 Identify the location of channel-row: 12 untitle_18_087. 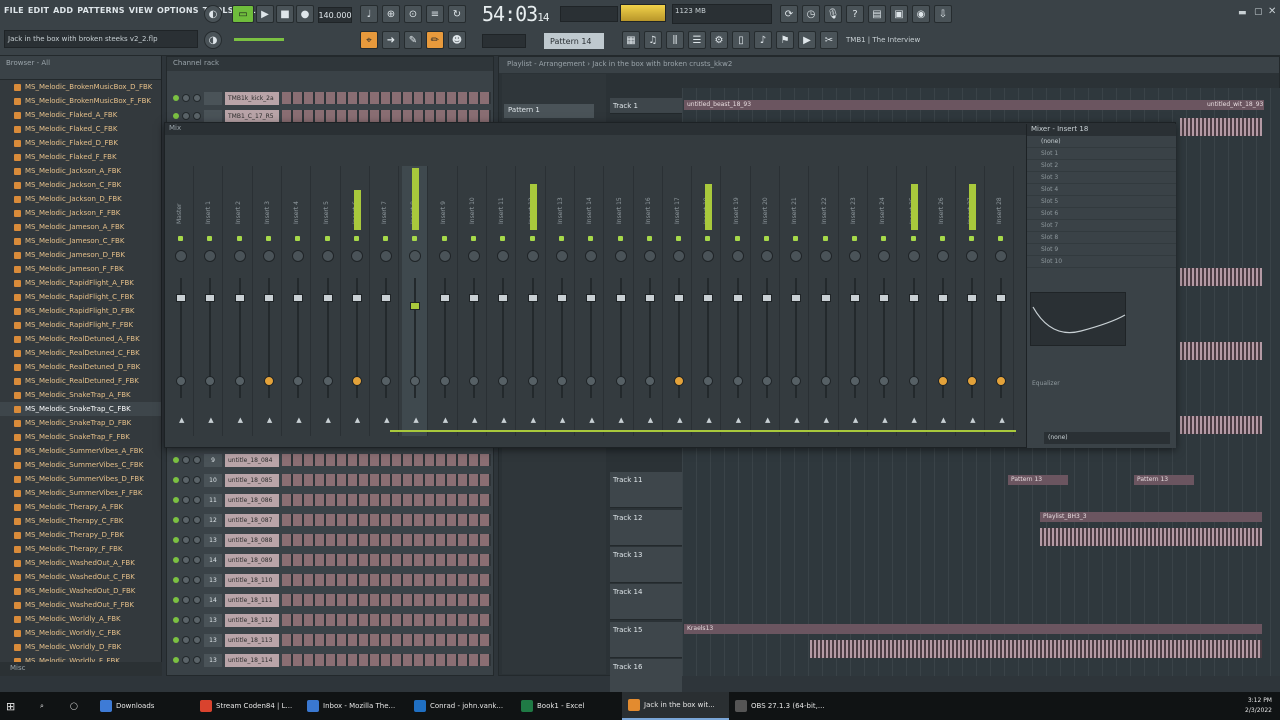
(332, 520).